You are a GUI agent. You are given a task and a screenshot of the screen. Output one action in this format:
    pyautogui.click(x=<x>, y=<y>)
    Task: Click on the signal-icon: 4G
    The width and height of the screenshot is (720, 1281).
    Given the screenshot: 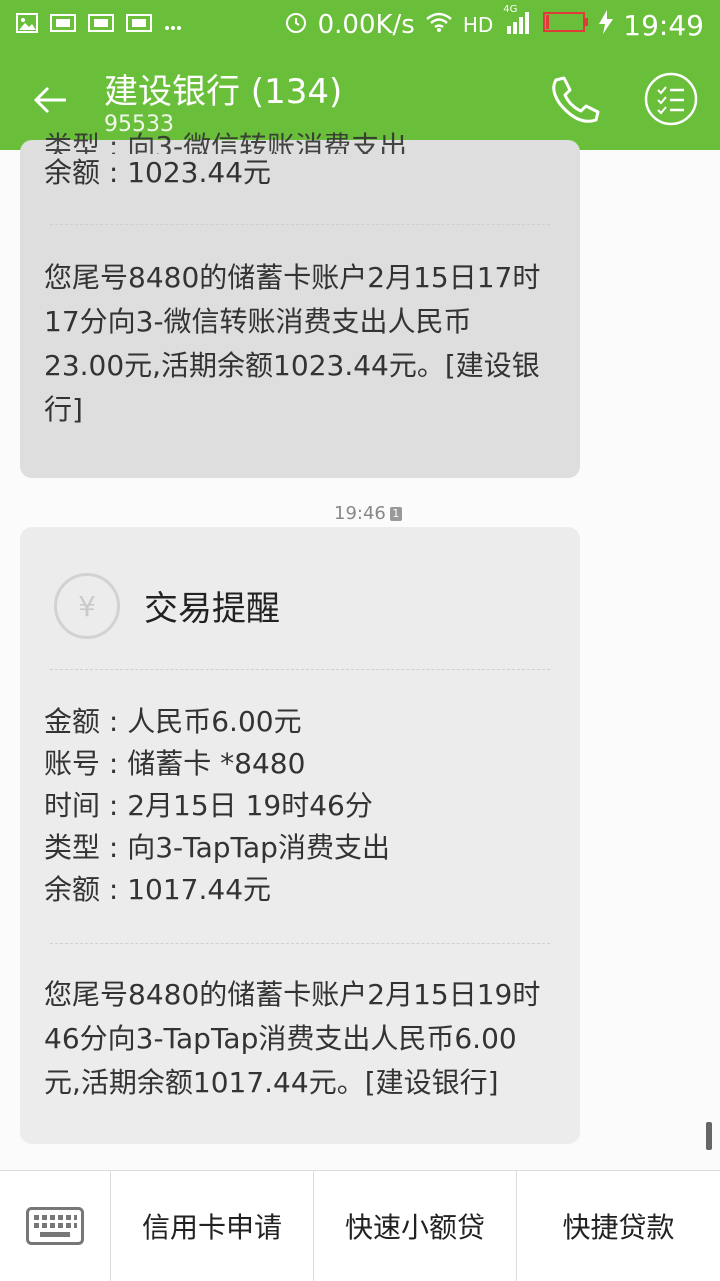 What is the action you would take?
    pyautogui.click(x=518, y=22)
    